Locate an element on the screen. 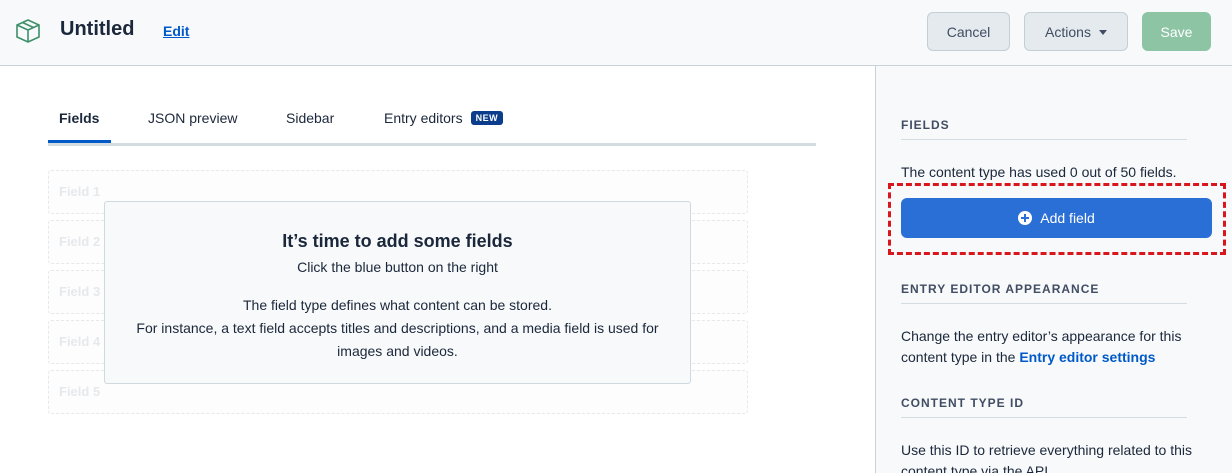  tab-json-preview: JSON preview is located at coordinates (192, 118).